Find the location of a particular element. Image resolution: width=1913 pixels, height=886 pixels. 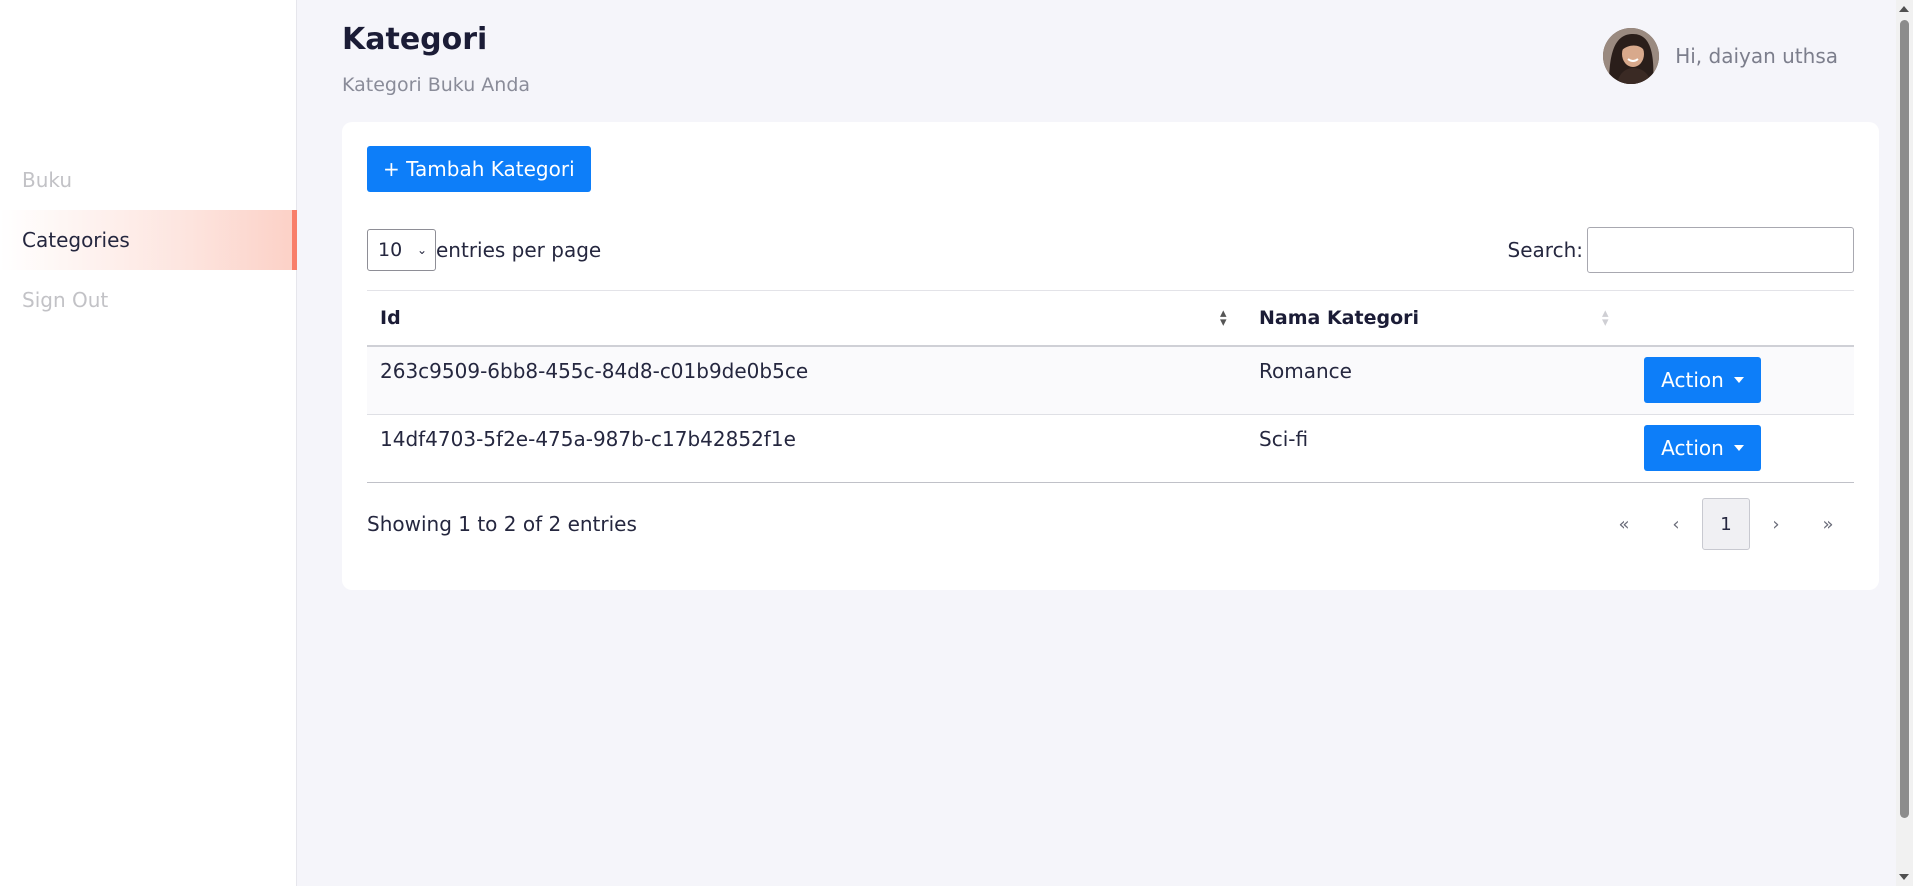

search: Search: is located at coordinates (1681, 250).